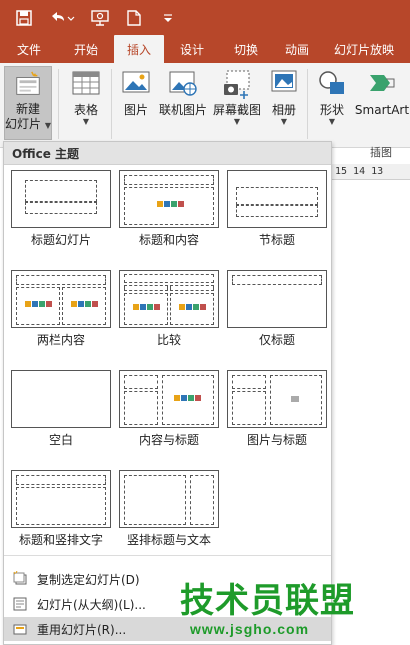 The height and width of the screenshot is (645, 410). What do you see at coordinates (246, 49) in the screenshot?
I see `tab-transitions: 切换` at bounding box center [246, 49].